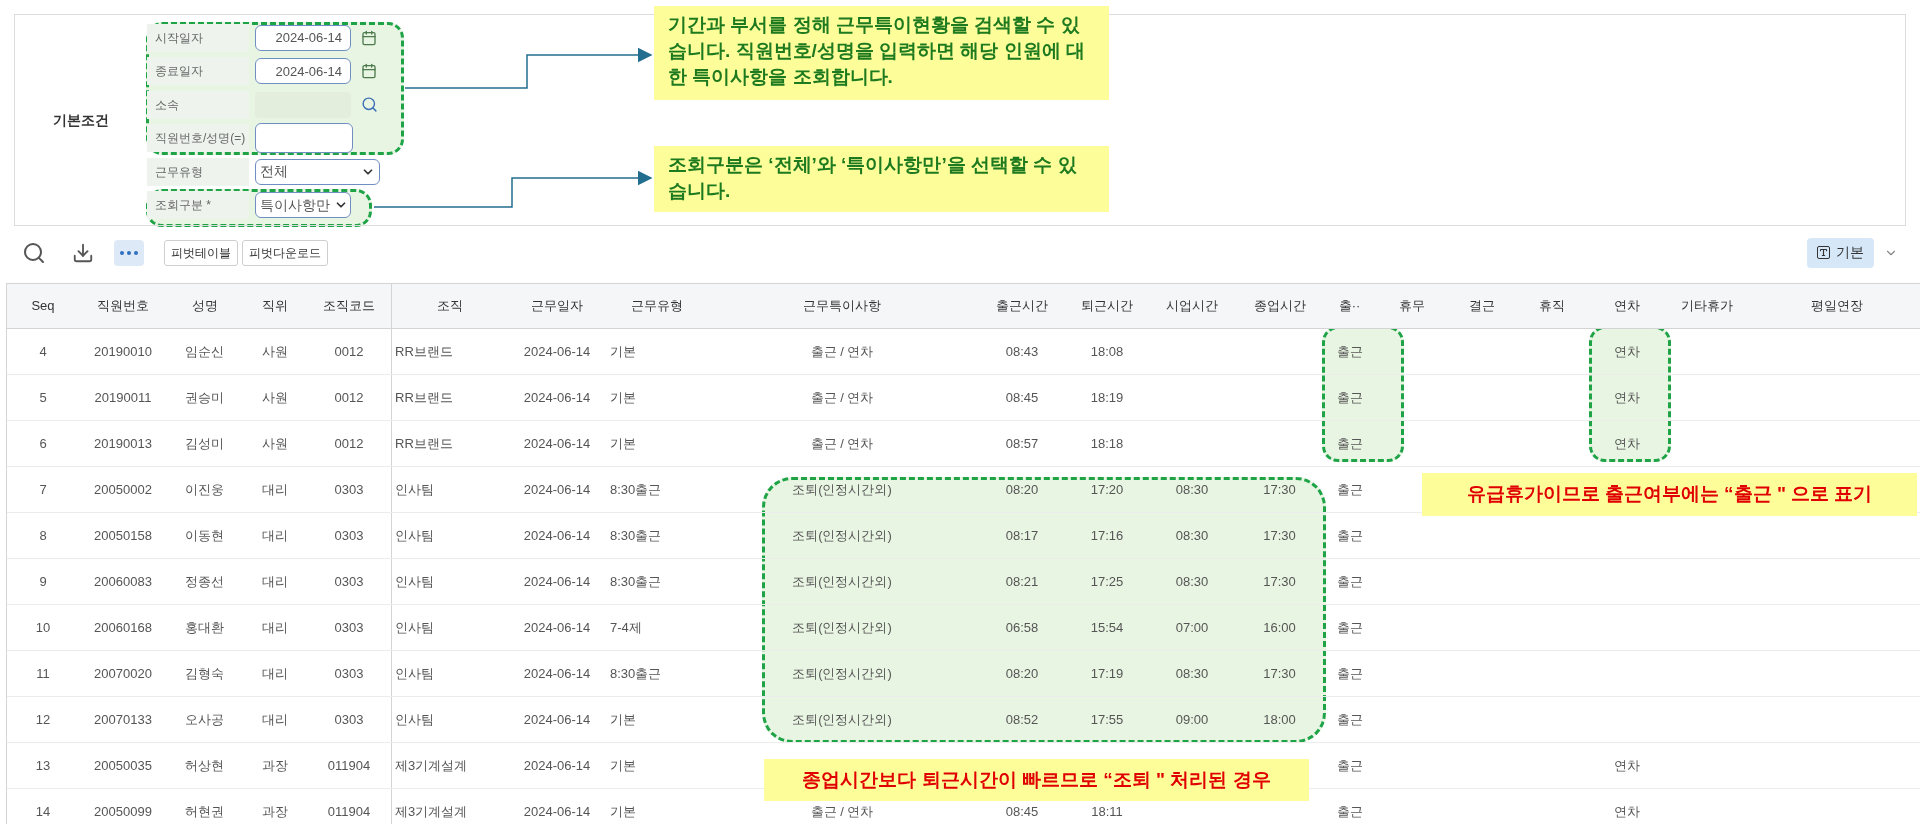 Image resolution: width=1920 pixels, height=824 pixels. Describe the element at coordinates (657, 306) in the screenshot. I see `column-header: 근무유형` at that location.